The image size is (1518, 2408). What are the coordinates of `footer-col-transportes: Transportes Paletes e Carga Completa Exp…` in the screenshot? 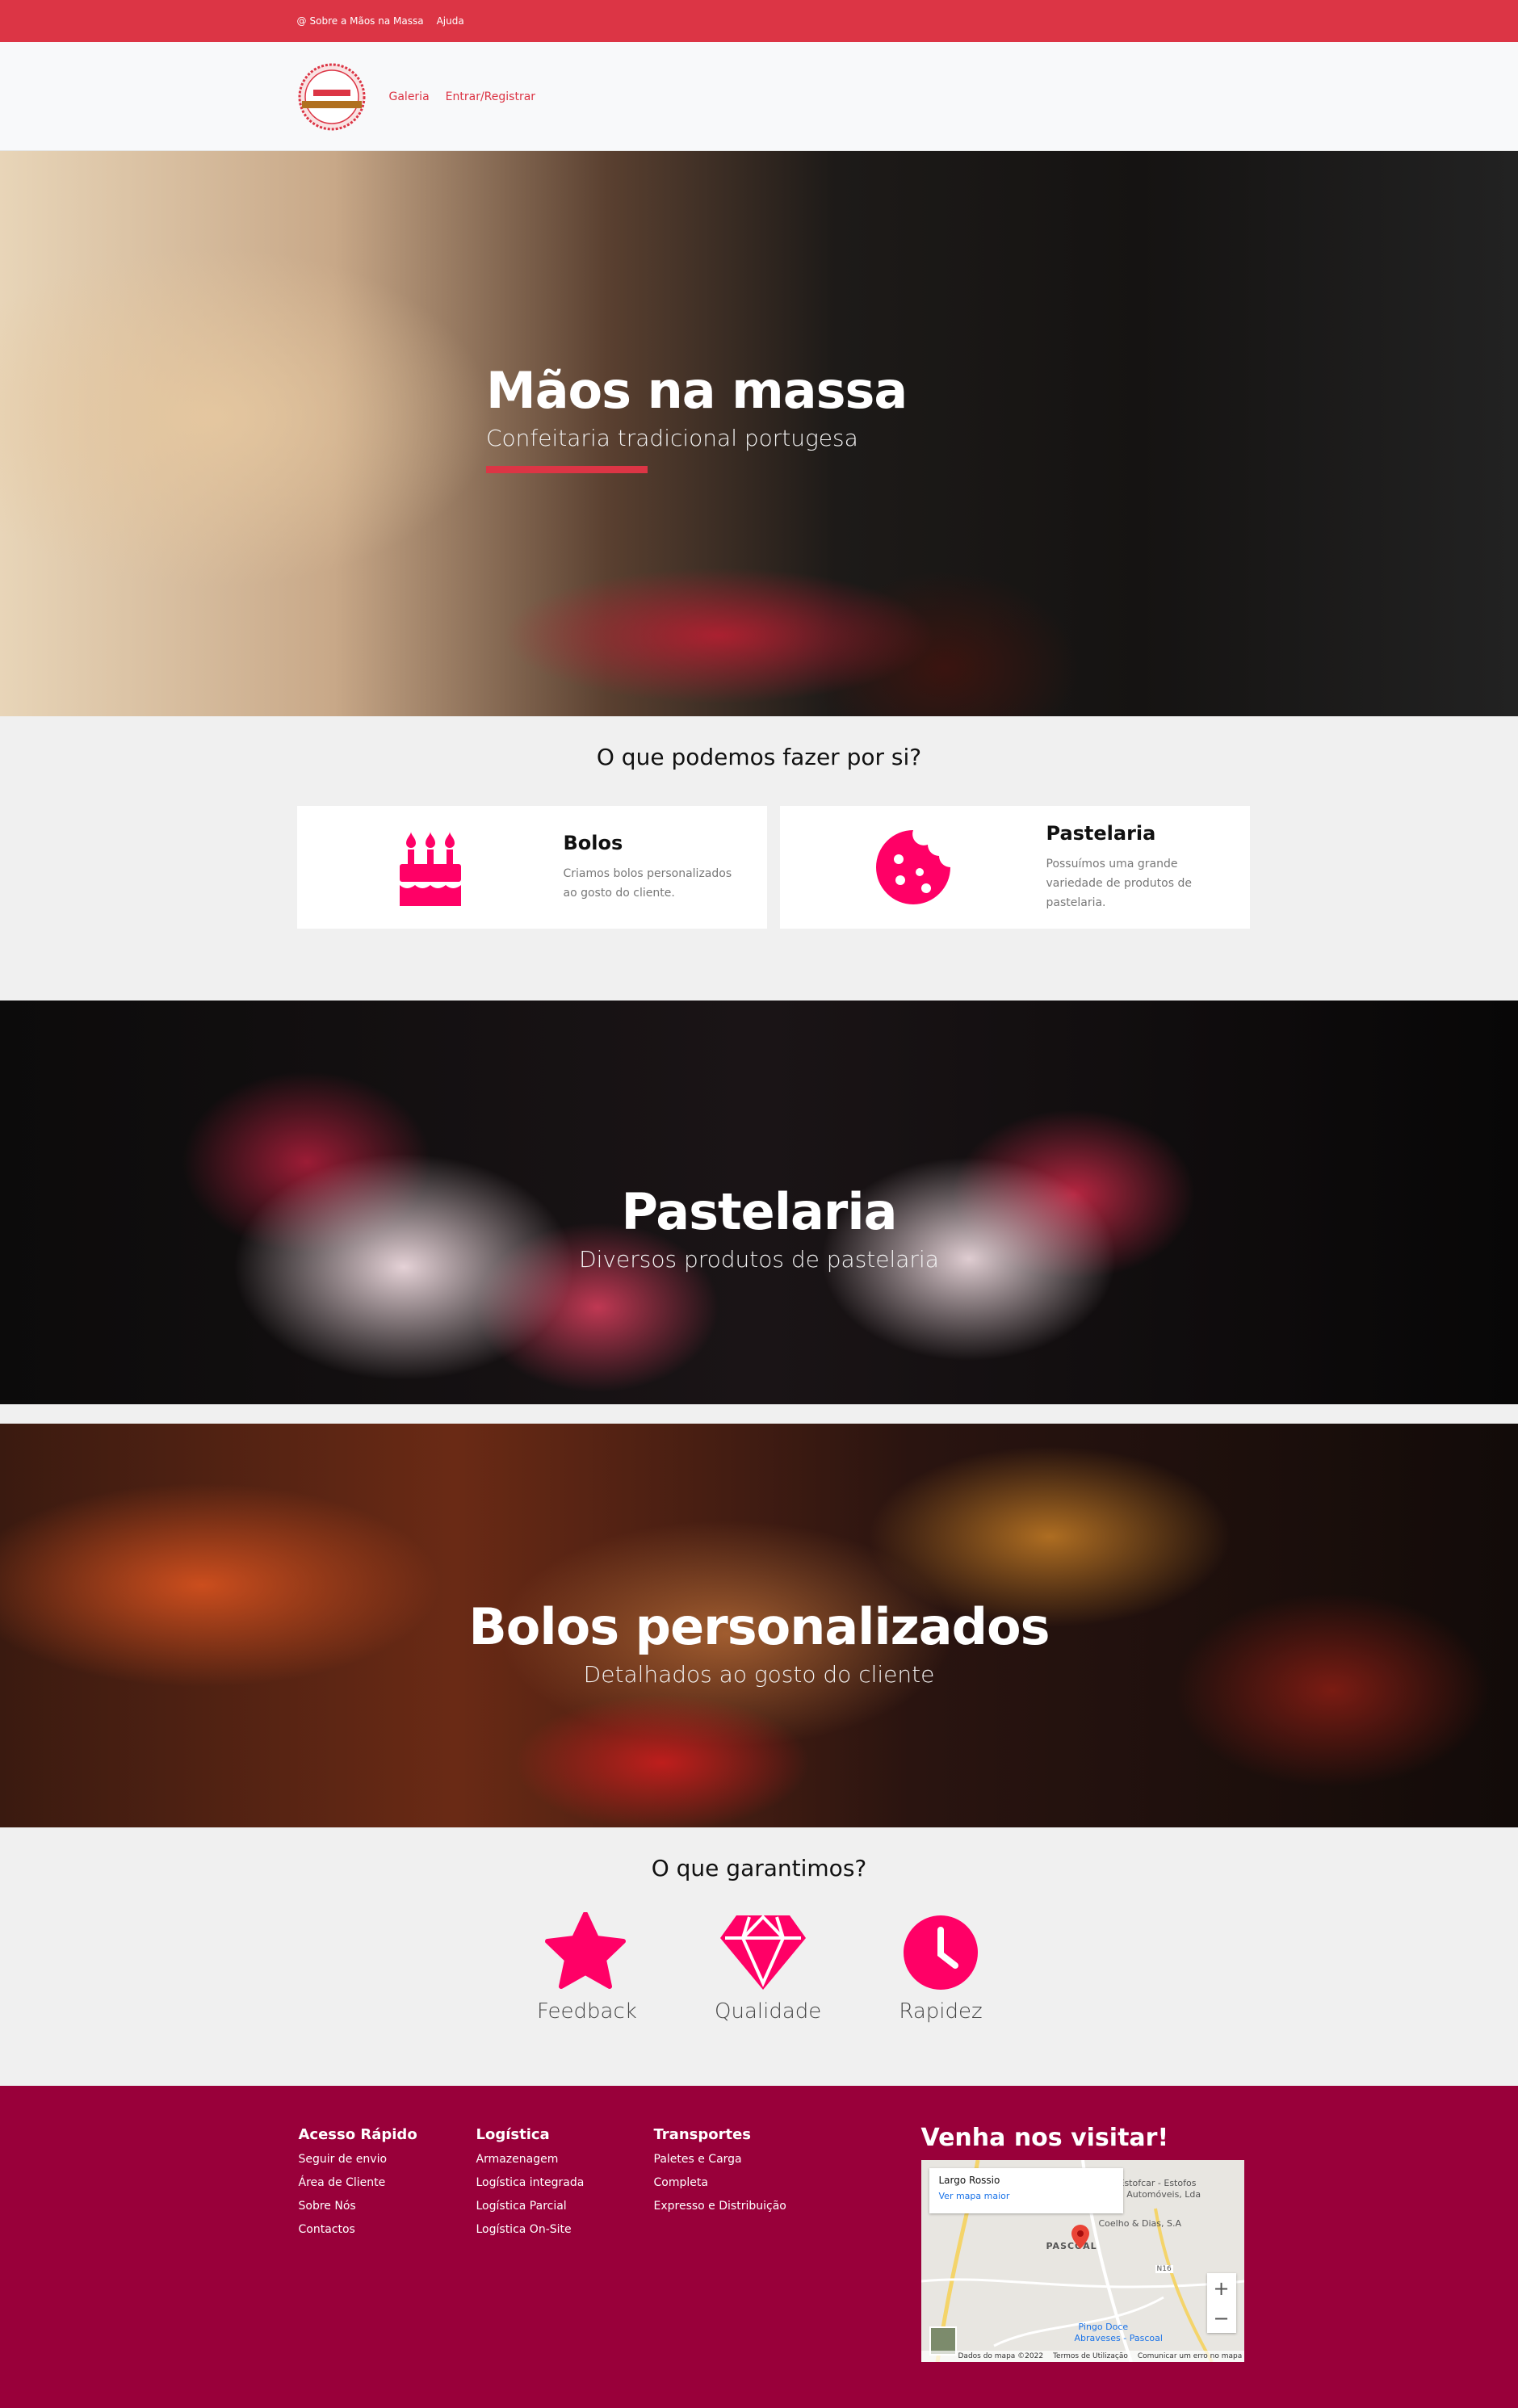 It's located at (743, 2244).